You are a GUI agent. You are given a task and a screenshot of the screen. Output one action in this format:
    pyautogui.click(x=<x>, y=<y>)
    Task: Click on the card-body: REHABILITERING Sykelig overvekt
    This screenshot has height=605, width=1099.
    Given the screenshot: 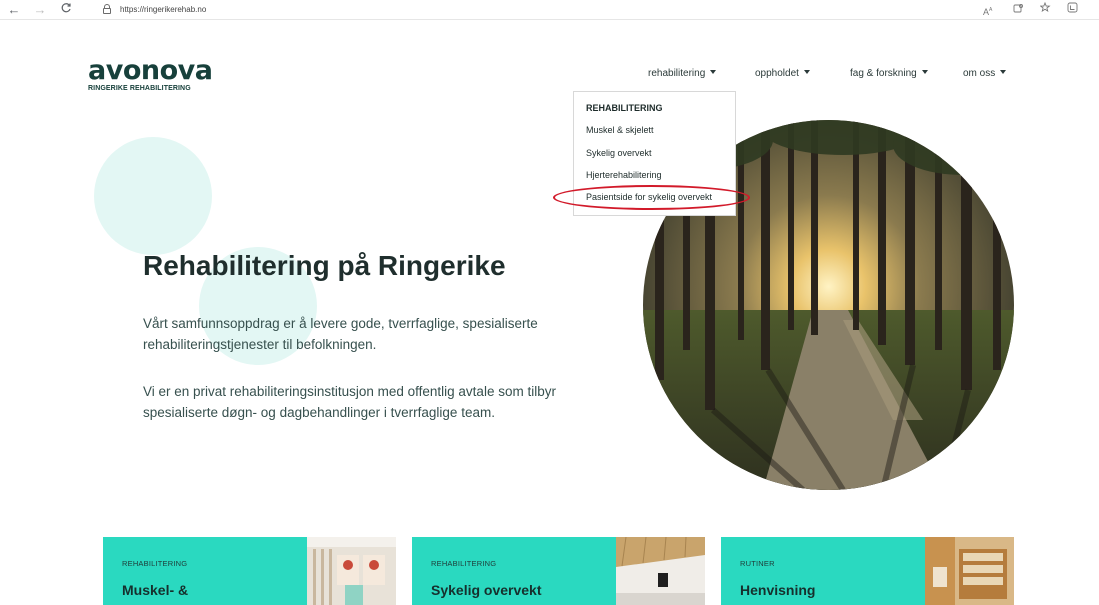 What is the action you would take?
    pyautogui.click(x=514, y=571)
    